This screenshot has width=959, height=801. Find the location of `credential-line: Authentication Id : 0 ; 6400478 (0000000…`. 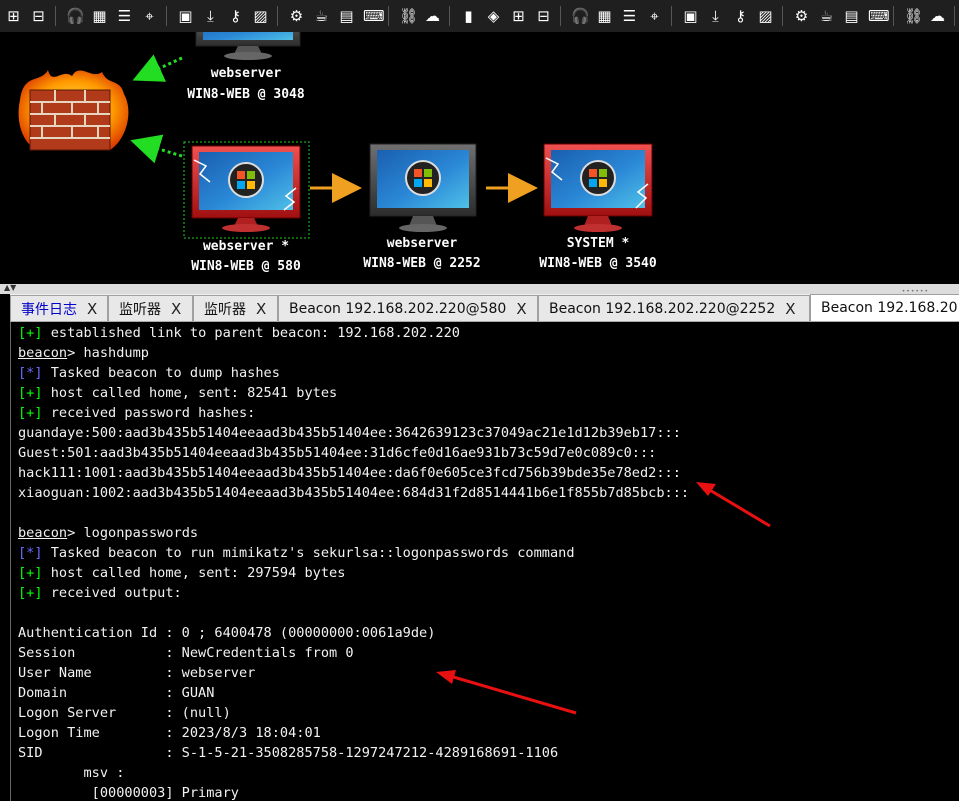

credential-line: Authentication Id : 0 ; 6400478 (0000000… is located at coordinates (227, 633).